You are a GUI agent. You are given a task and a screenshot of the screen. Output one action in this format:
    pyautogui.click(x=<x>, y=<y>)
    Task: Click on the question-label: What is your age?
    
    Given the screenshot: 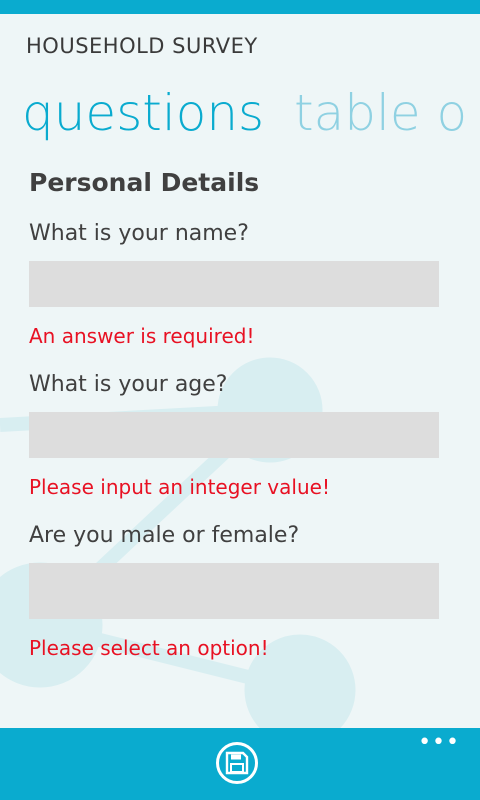 What is the action you would take?
    pyautogui.click(x=128, y=384)
    